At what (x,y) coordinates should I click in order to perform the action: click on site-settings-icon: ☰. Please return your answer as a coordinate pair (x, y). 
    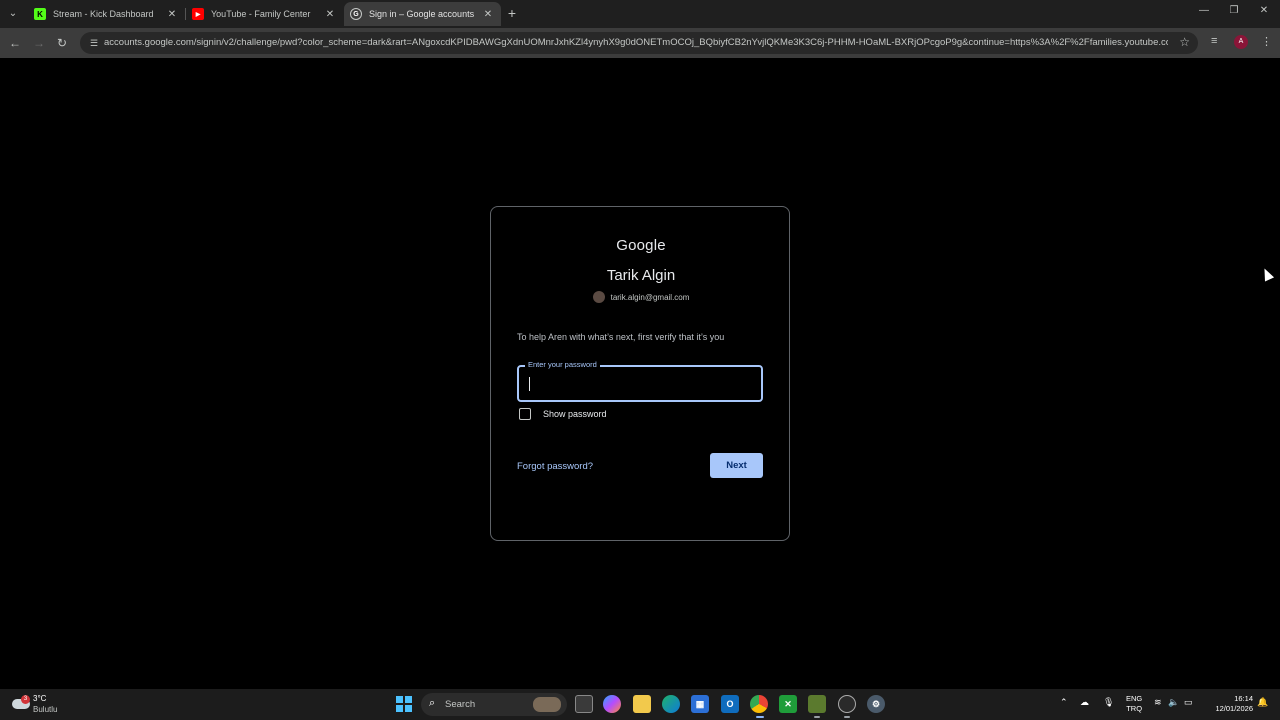
    Looking at the image, I should click on (94, 43).